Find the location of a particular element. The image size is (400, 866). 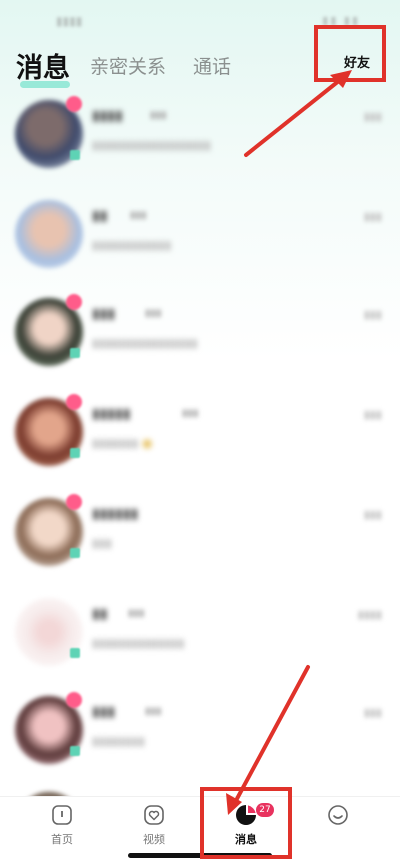

avatar is located at coordinates (49, 234).